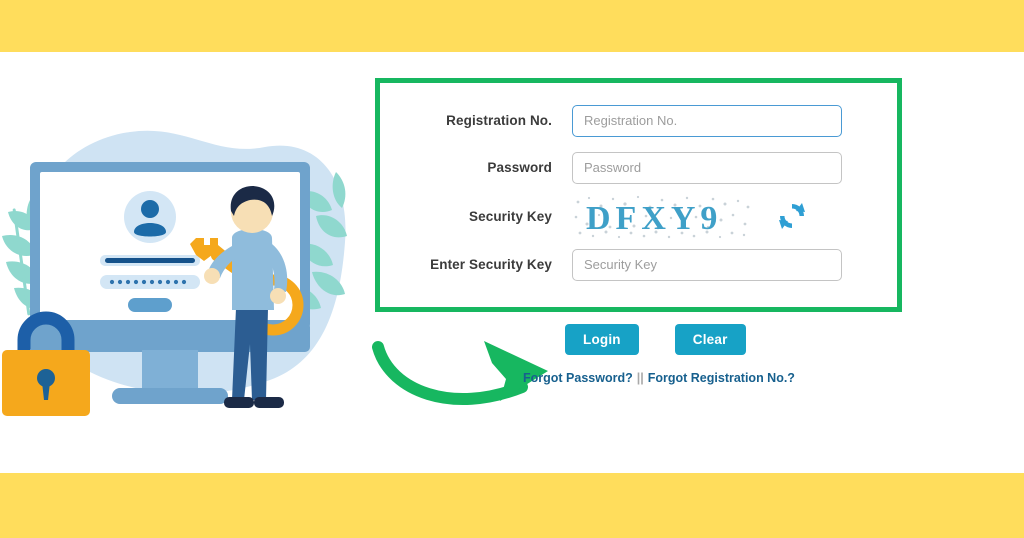  Describe the element at coordinates (654, 218) in the screenshot. I see `captcha-text: DFXY9` at that location.